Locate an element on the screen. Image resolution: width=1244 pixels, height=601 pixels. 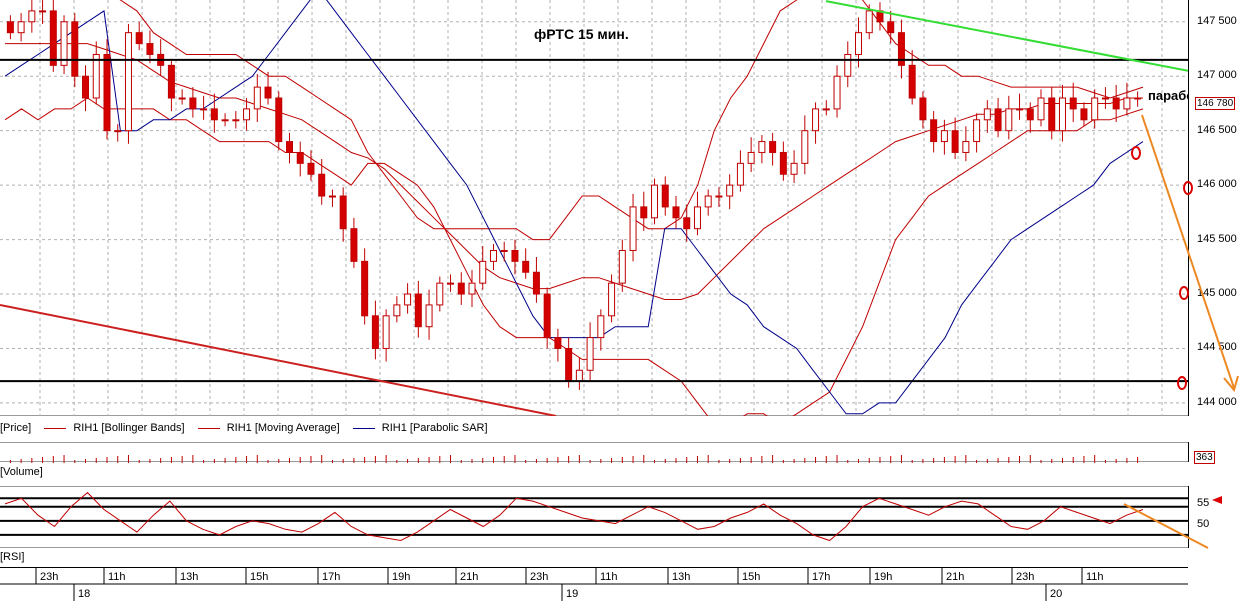
date-label: 20 is located at coordinates (1056, 594).